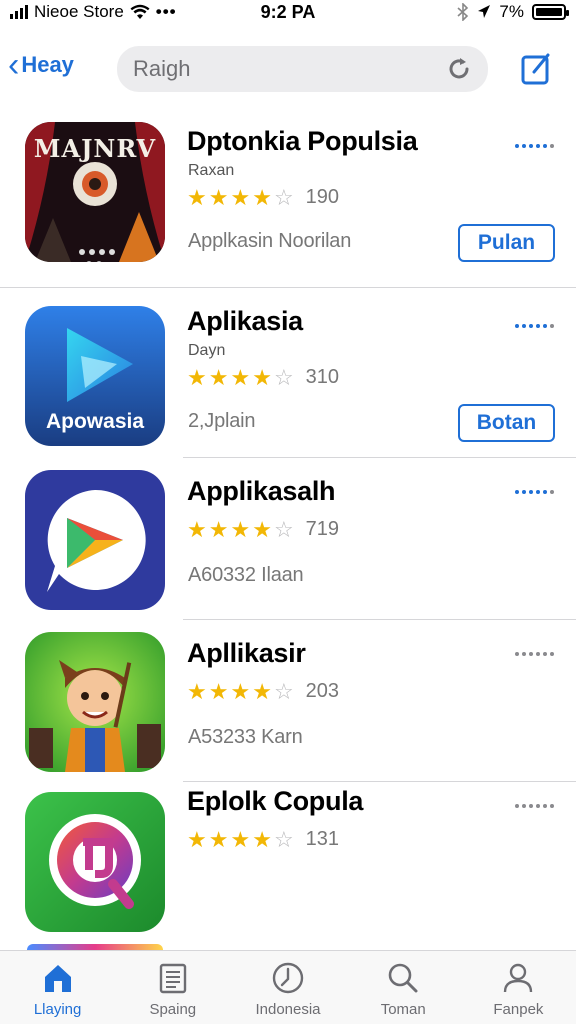 The image size is (576, 1024). I want to click on search-icon, so click(403, 978).